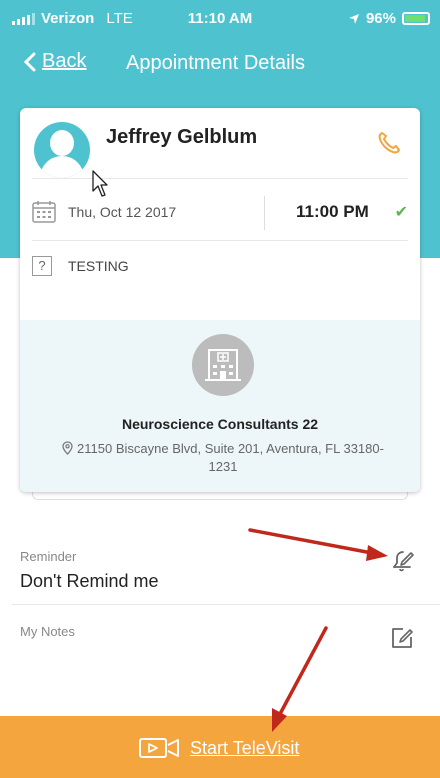 The height and width of the screenshot is (778, 440). Describe the element at coordinates (62, 150) in the screenshot. I see `avatar` at that location.